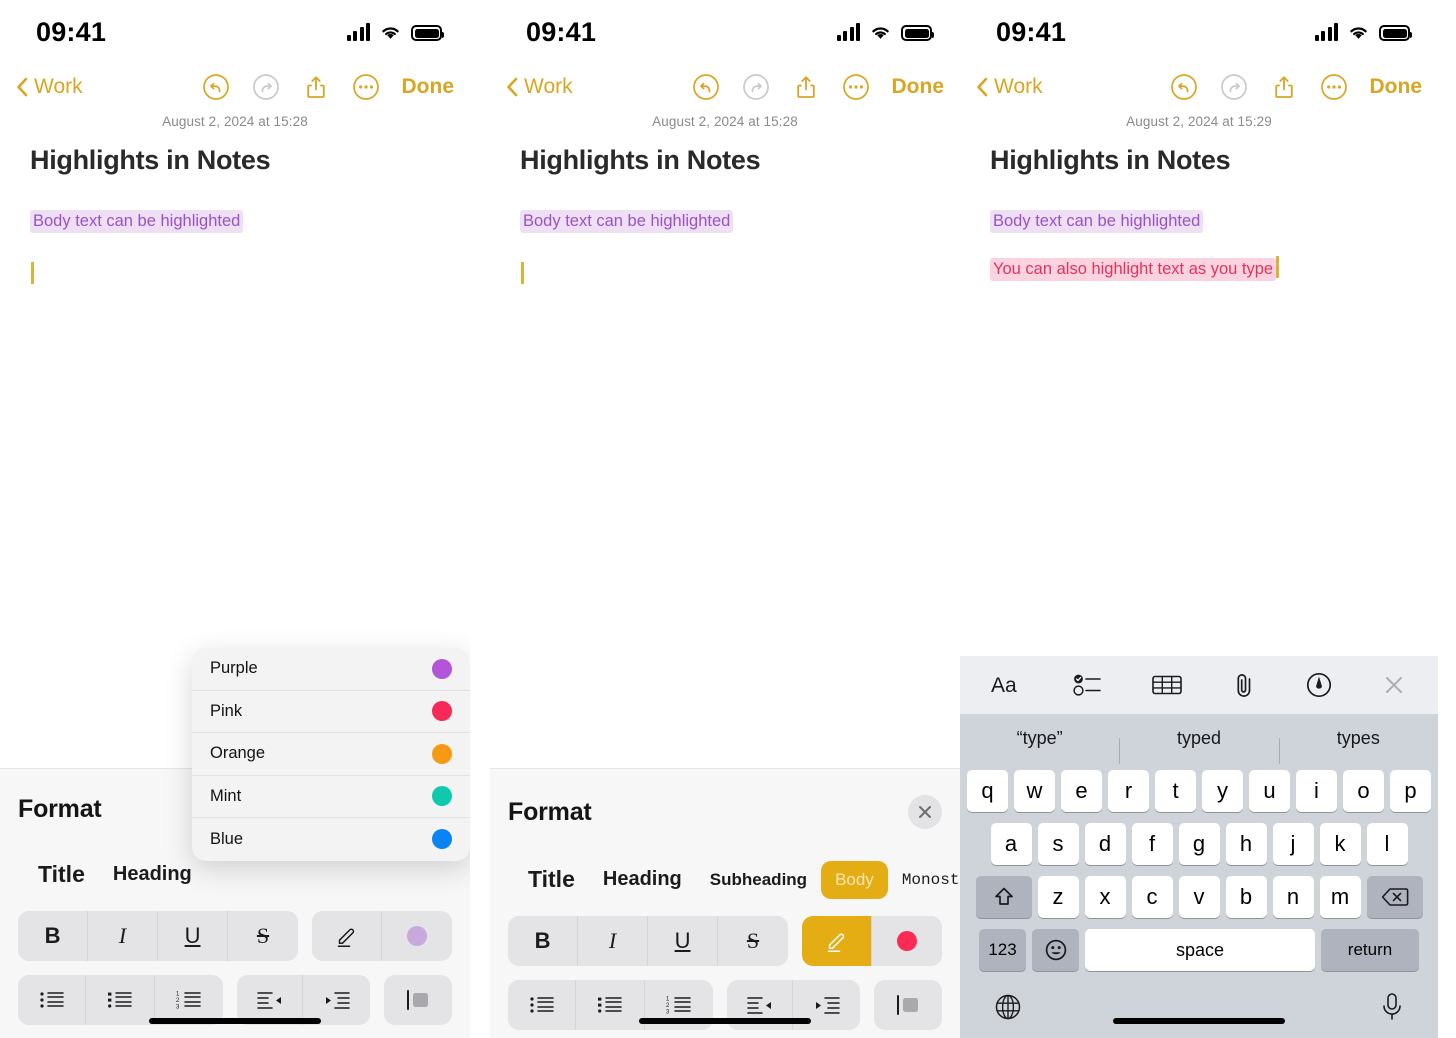 Image resolution: width=1456 pixels, height=1038 pixels. What do you see at coordinates (1392, 1009) in the screenshot?
I see `dictation-key` at bounding box center [1392, 1009].